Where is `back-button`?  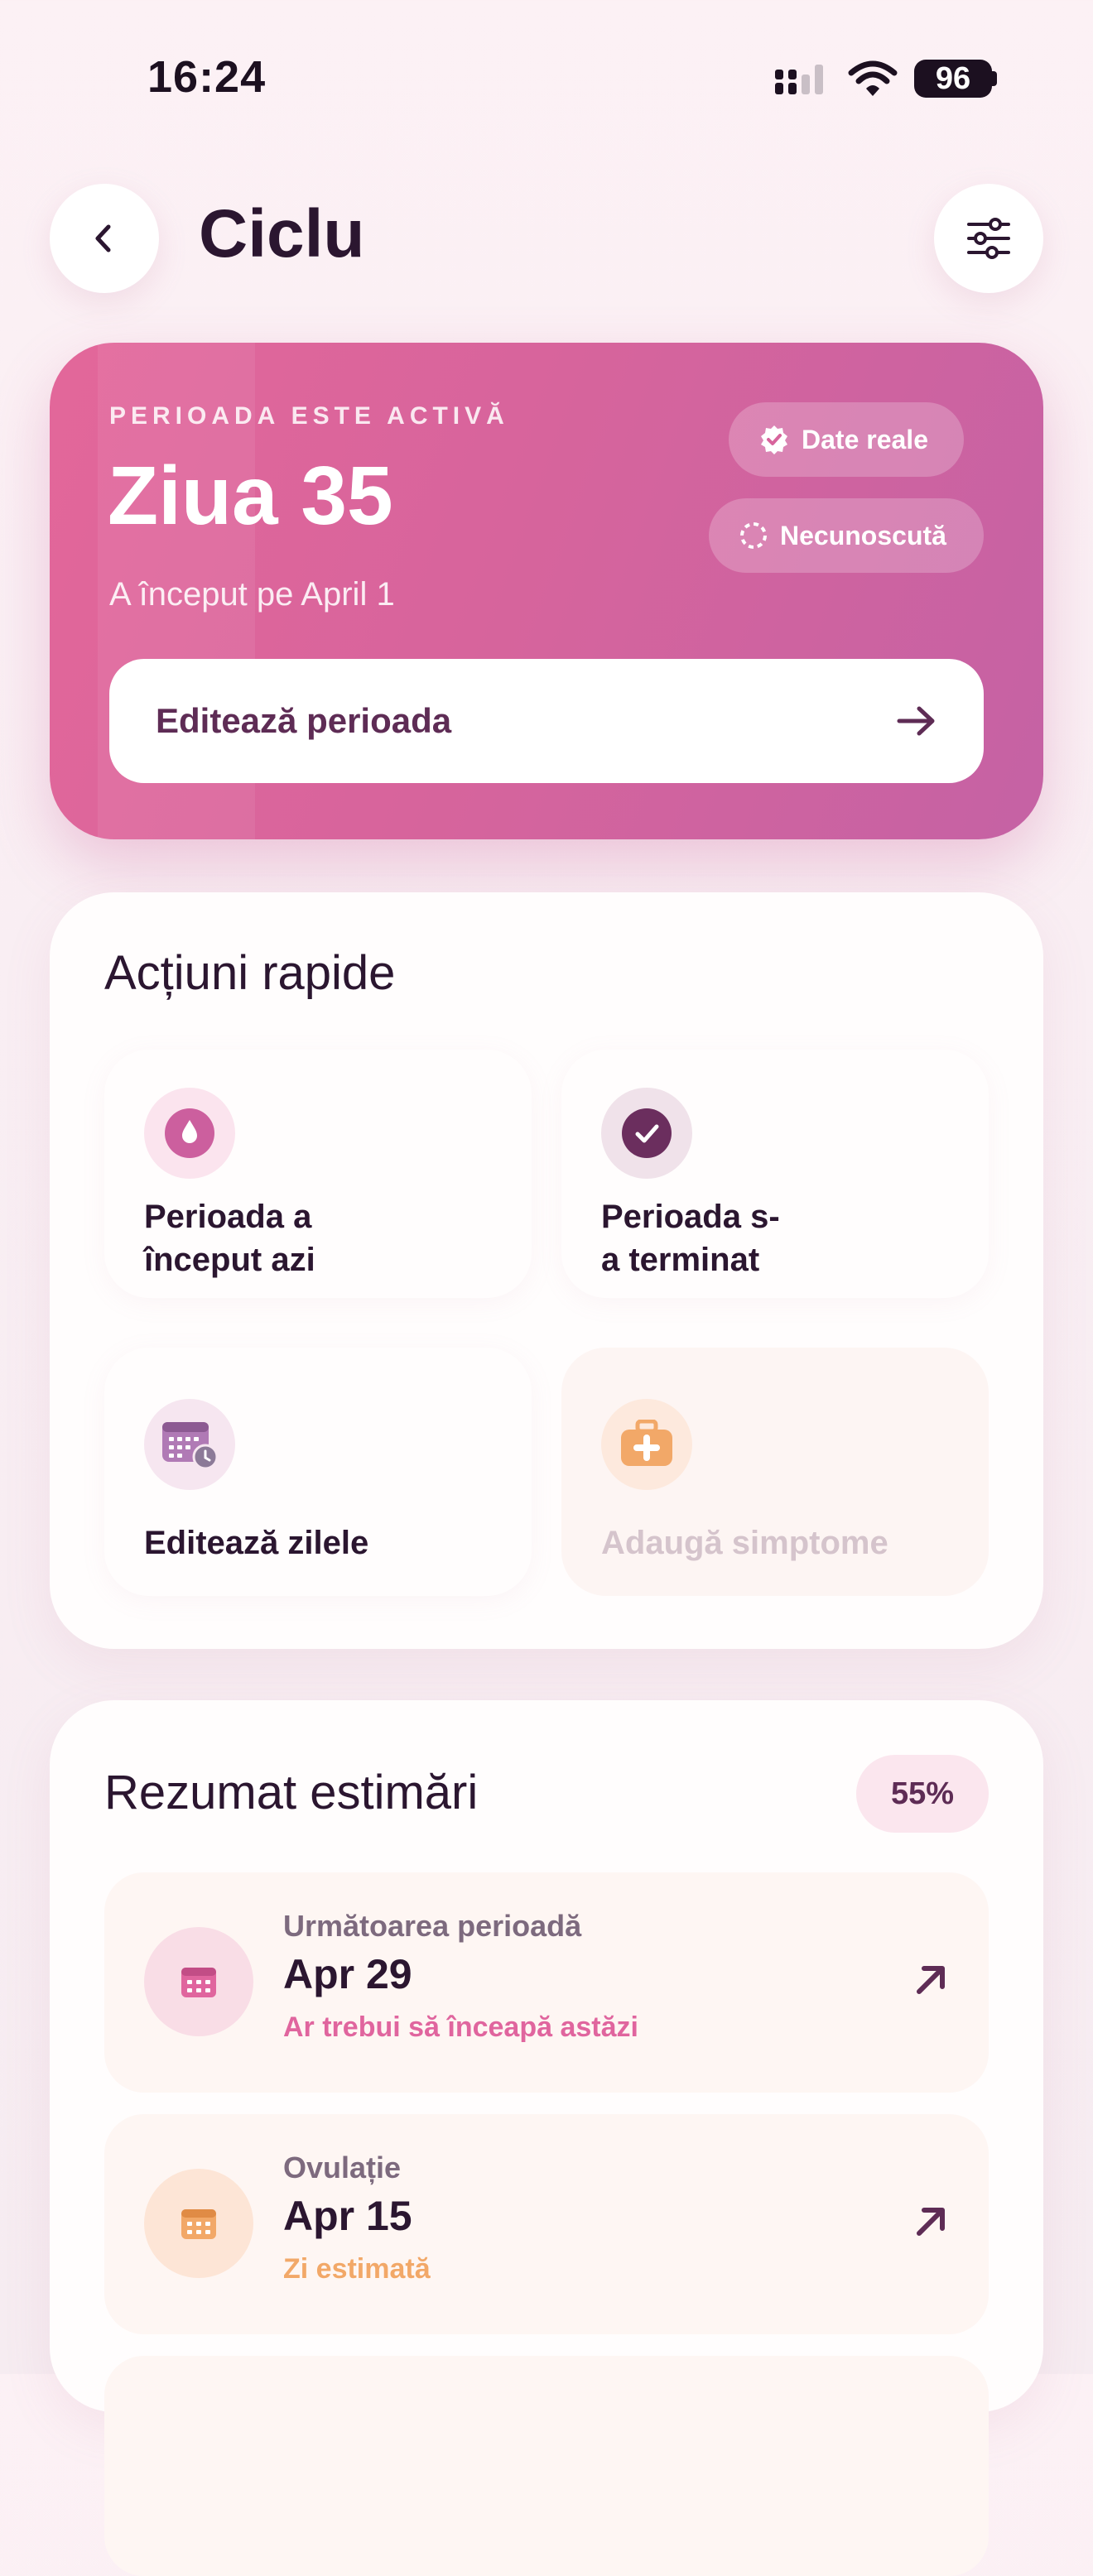
back-button is located at coordinates (104, 238).